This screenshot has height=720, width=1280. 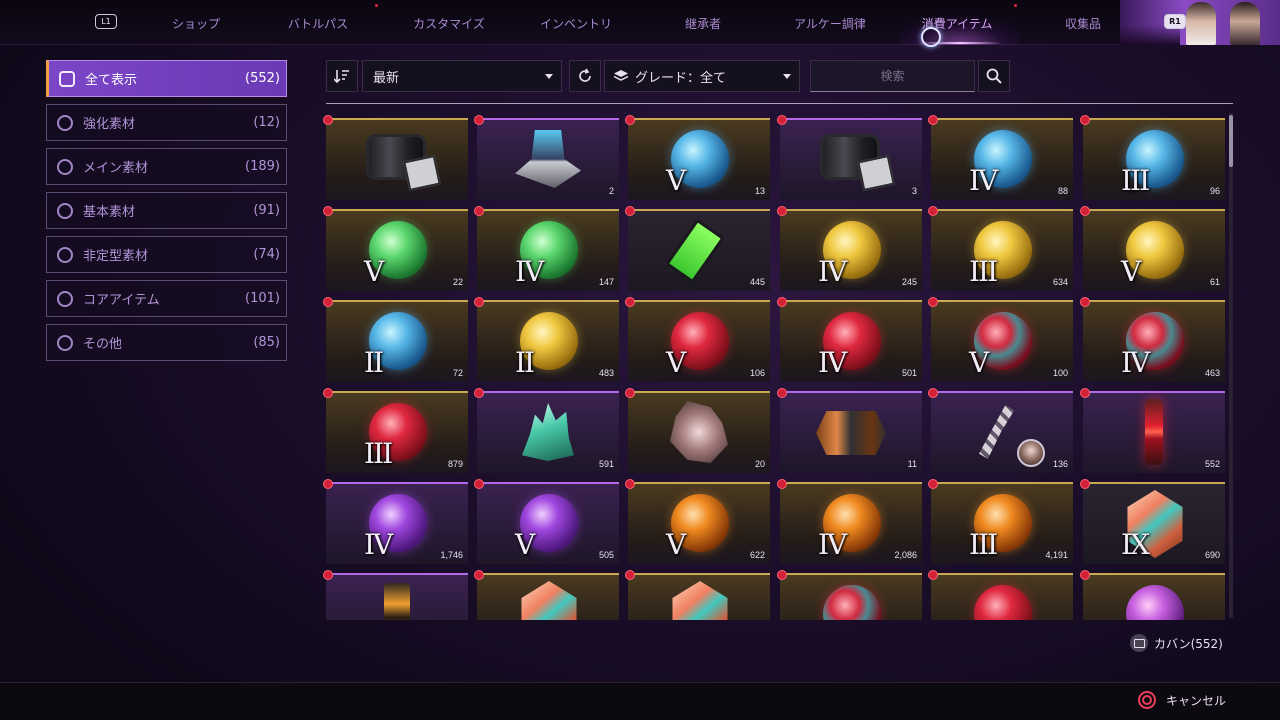 What do you see at coordinates (1152, 157) in the screenshot?
I see `inventory-item: III 96` at bounding box center [1152, 157].